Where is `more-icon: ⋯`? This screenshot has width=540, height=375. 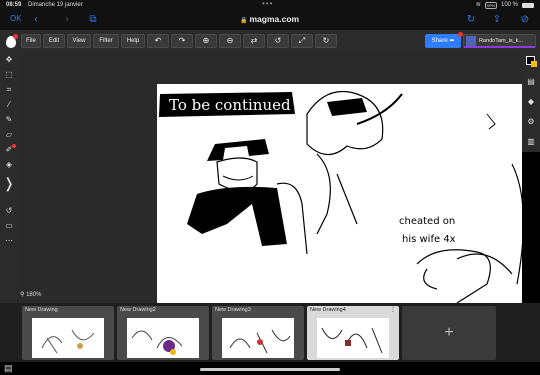
more-icon: ⋯ is located at coordinates (9, 241).